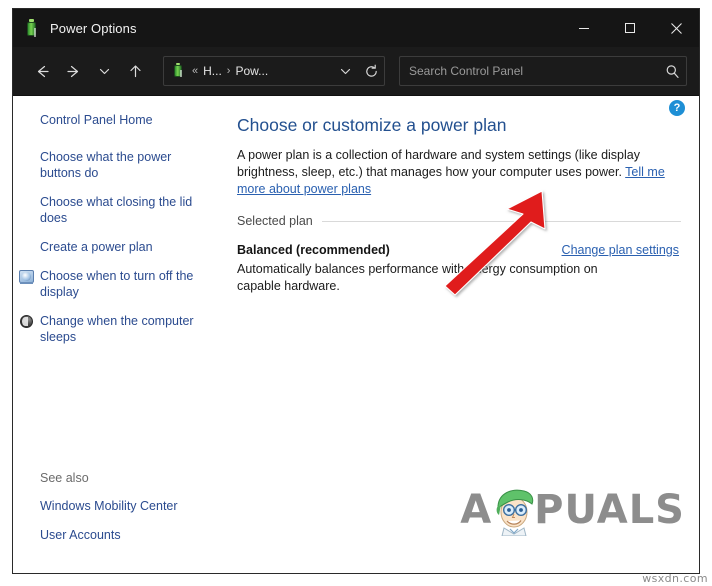 This screenshot has height=586, width=712. What do you see at coordinates (515, 510) in the screenshot?
I see `appuals-mascot-icon` at bounding box center [515, 510].